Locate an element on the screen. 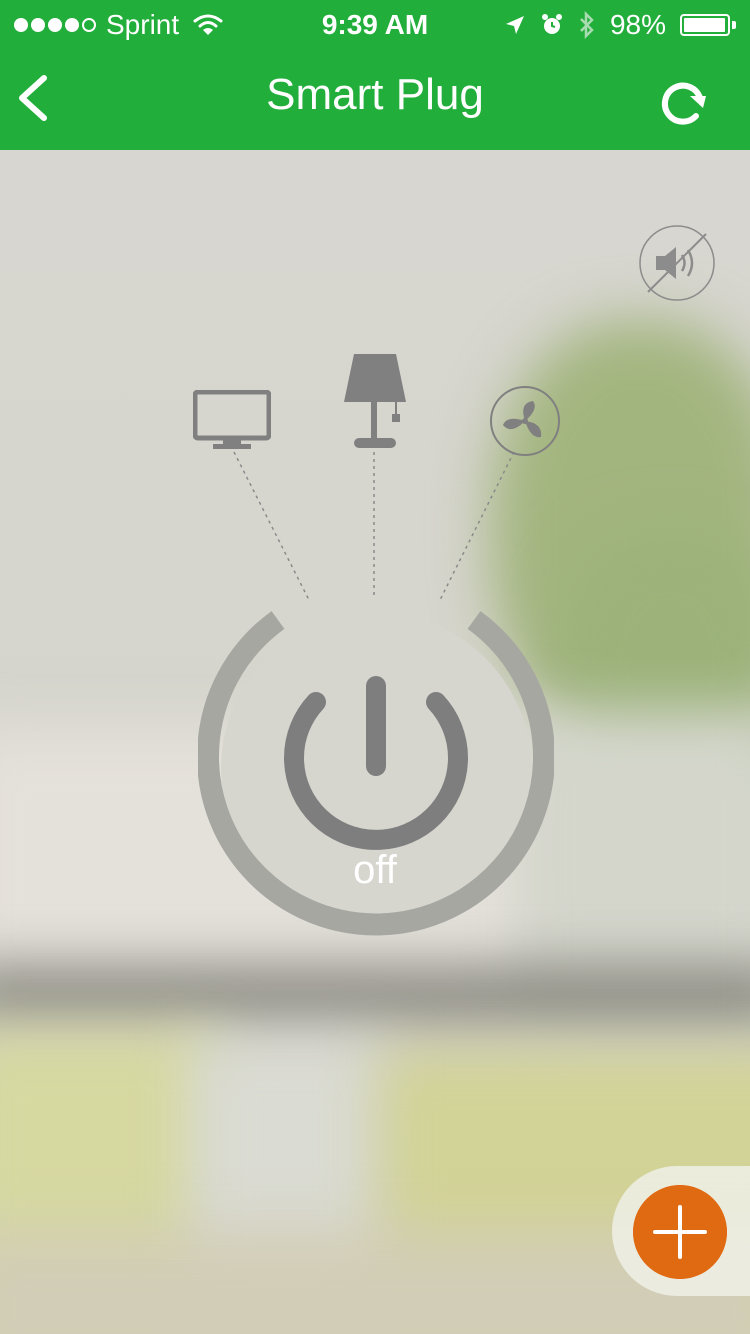 This screenshot has width=750, height=1334. tv-icon is located at coordinates (232, 421).